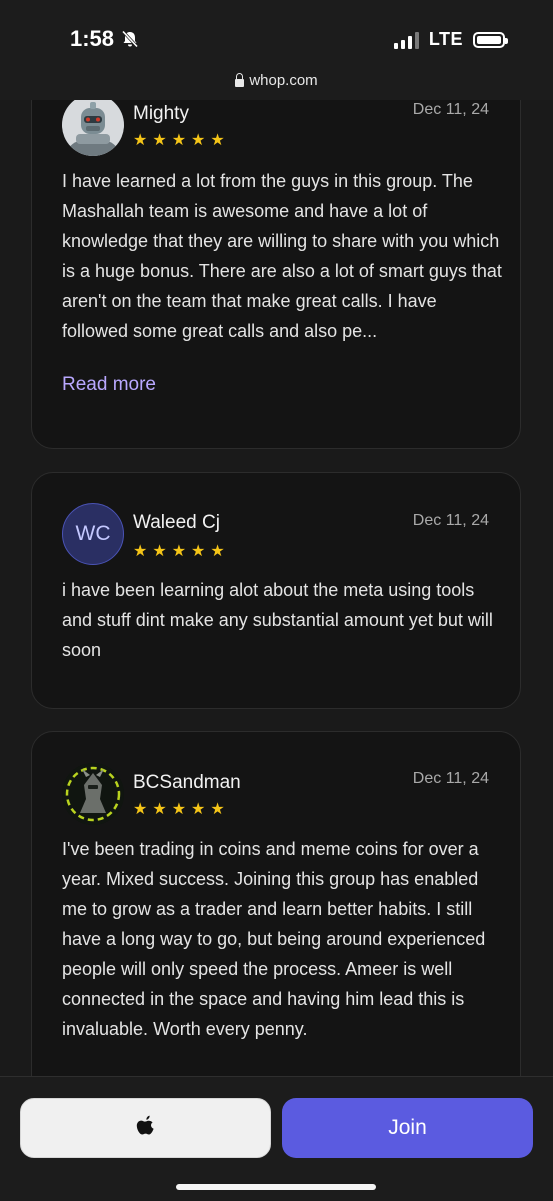 This screenshot has width=553, height=1201. I want to click on battery-icon, so click(490, 39).